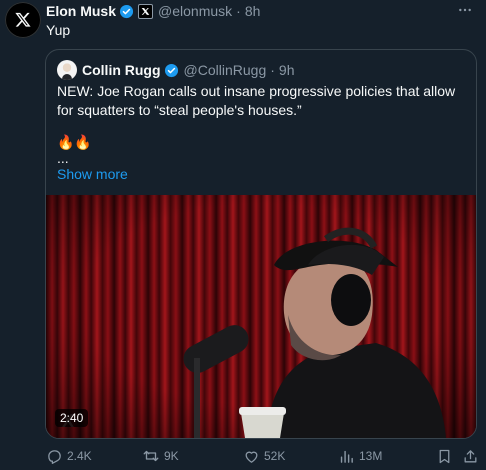  I want to click on reply-icon, so click(54, 456).